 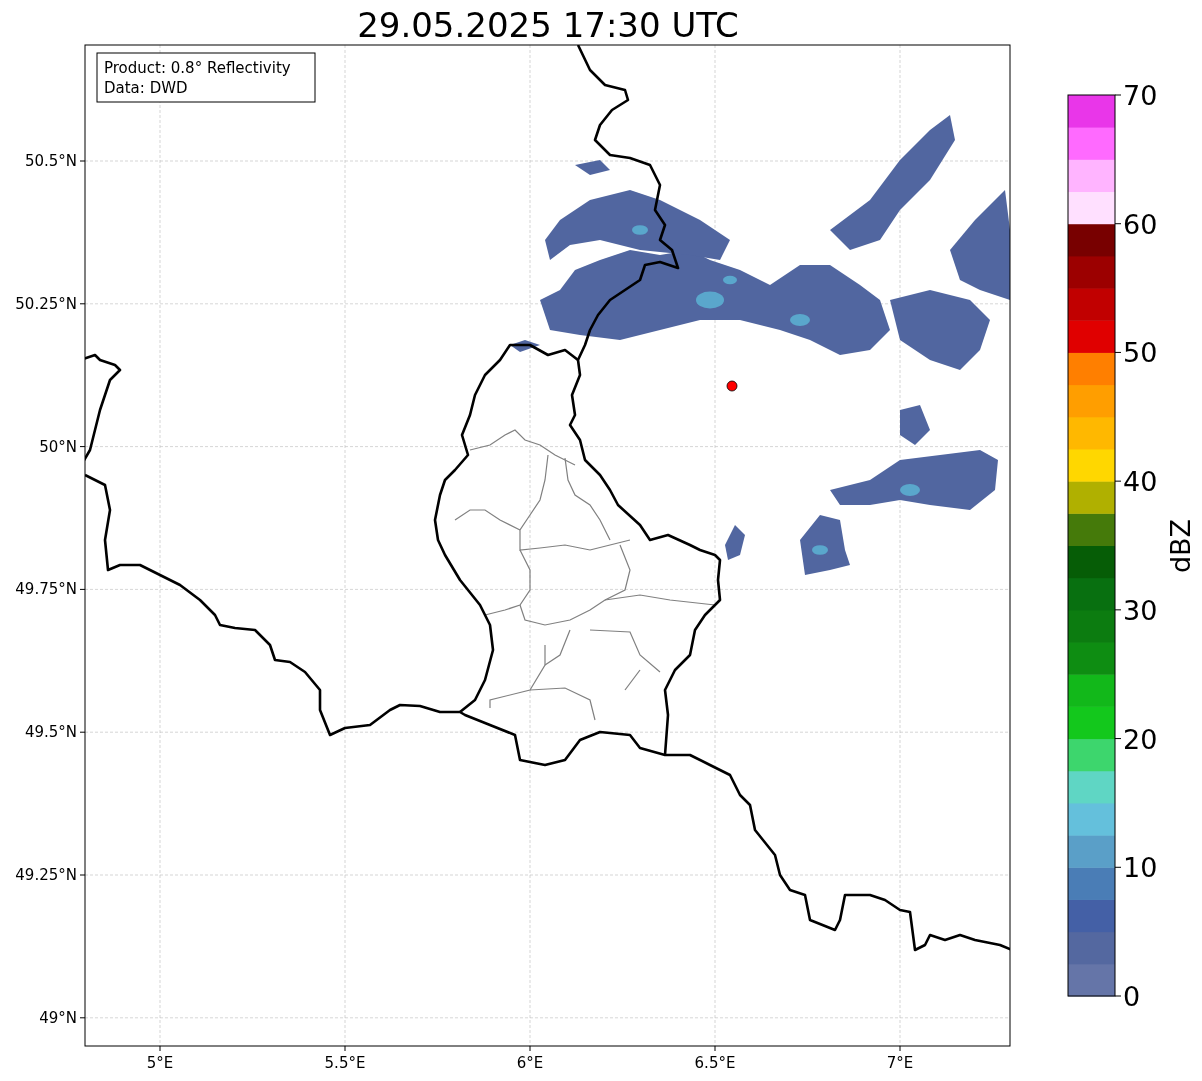 I want to click on colorbar-tick-label: 50, so click(x=1140, y=353).